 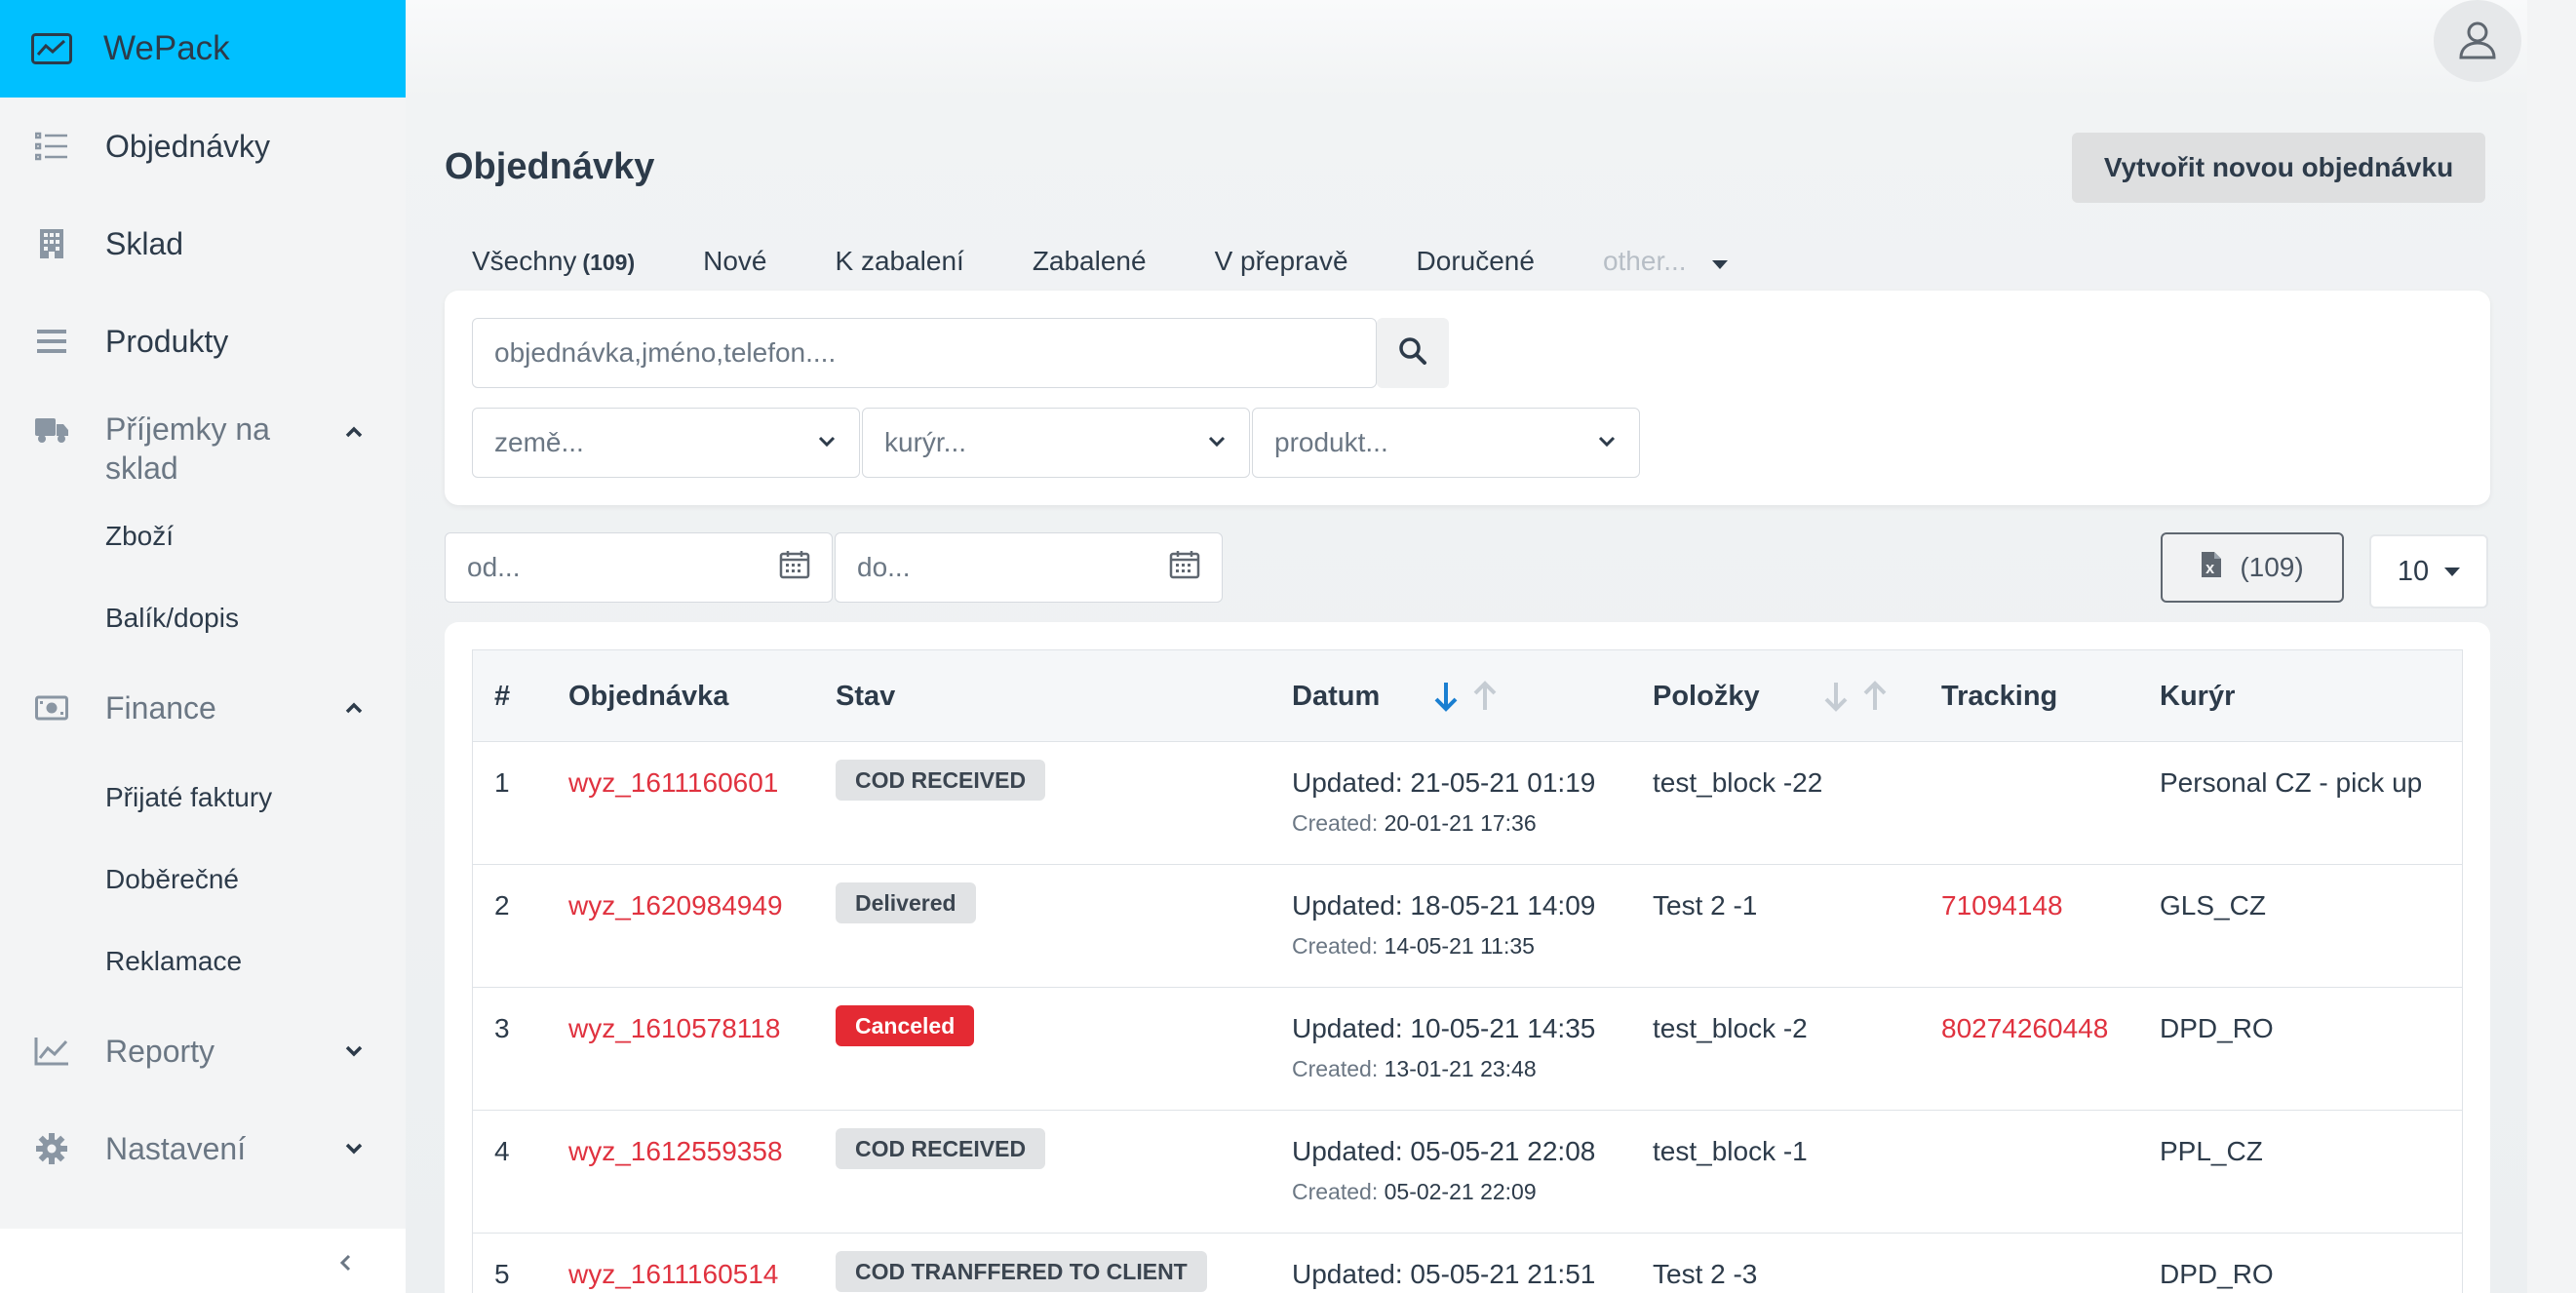 I want to click on items-text: test_block -2, so click(x=1730, y=1028).